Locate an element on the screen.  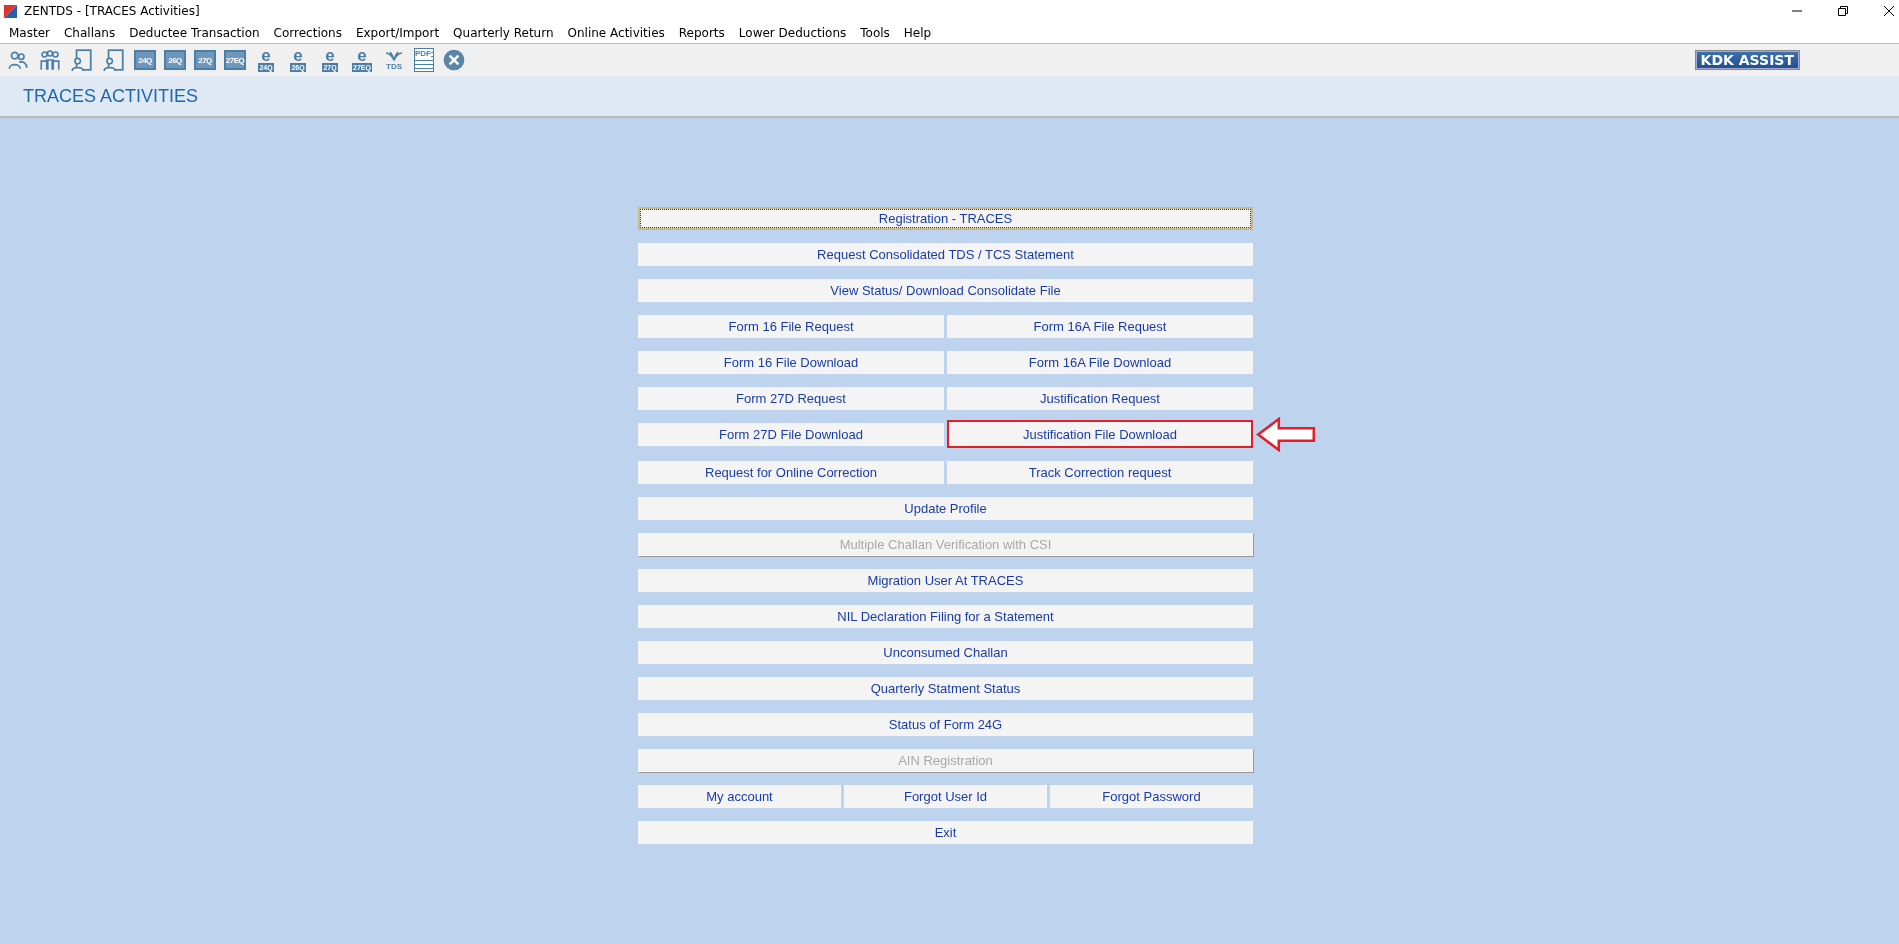
action-button: Form 16 File Download is located at coordinates (791, 362).